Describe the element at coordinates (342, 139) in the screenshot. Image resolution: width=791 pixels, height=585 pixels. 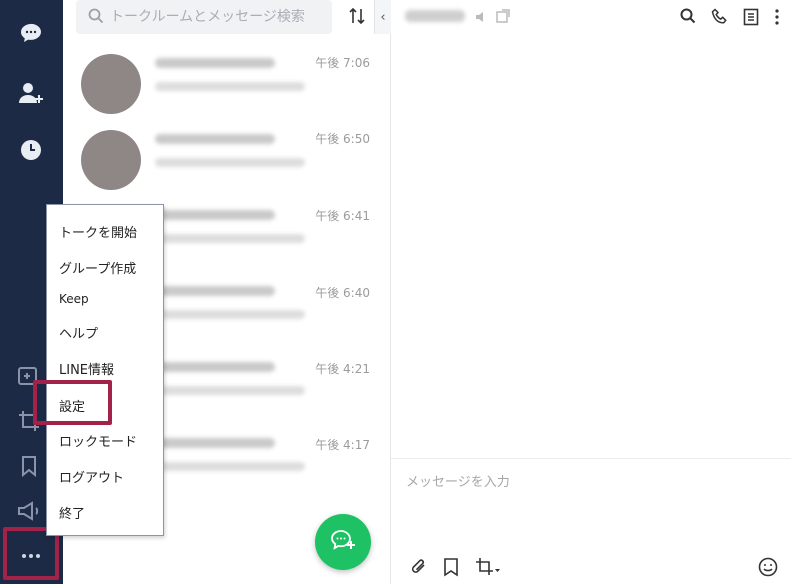
I see `room-time: 午後 6:50` at that location.